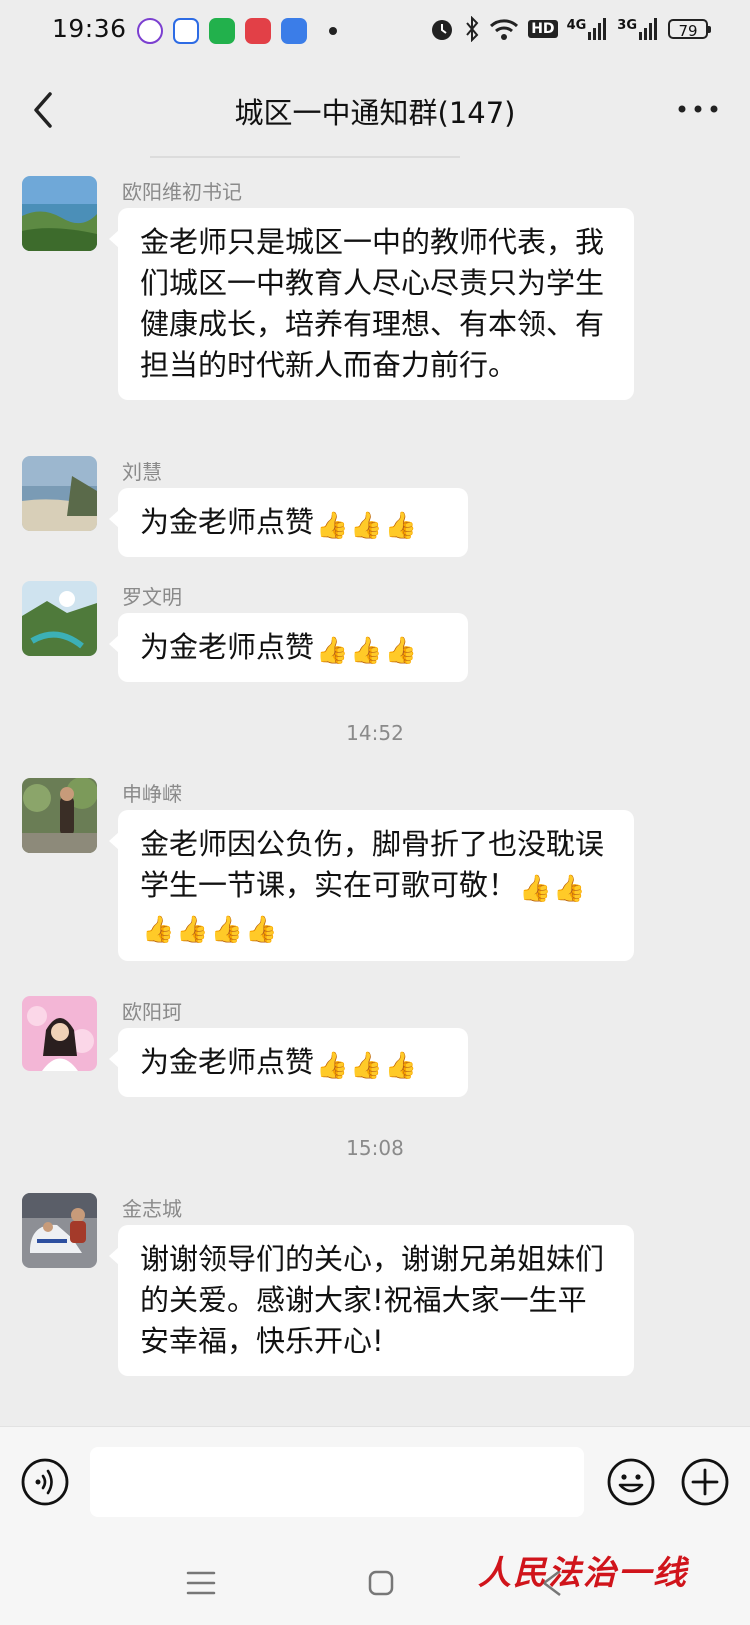 The image size is (750, 1625). I want to click on input-bar, so click(375, 1481).